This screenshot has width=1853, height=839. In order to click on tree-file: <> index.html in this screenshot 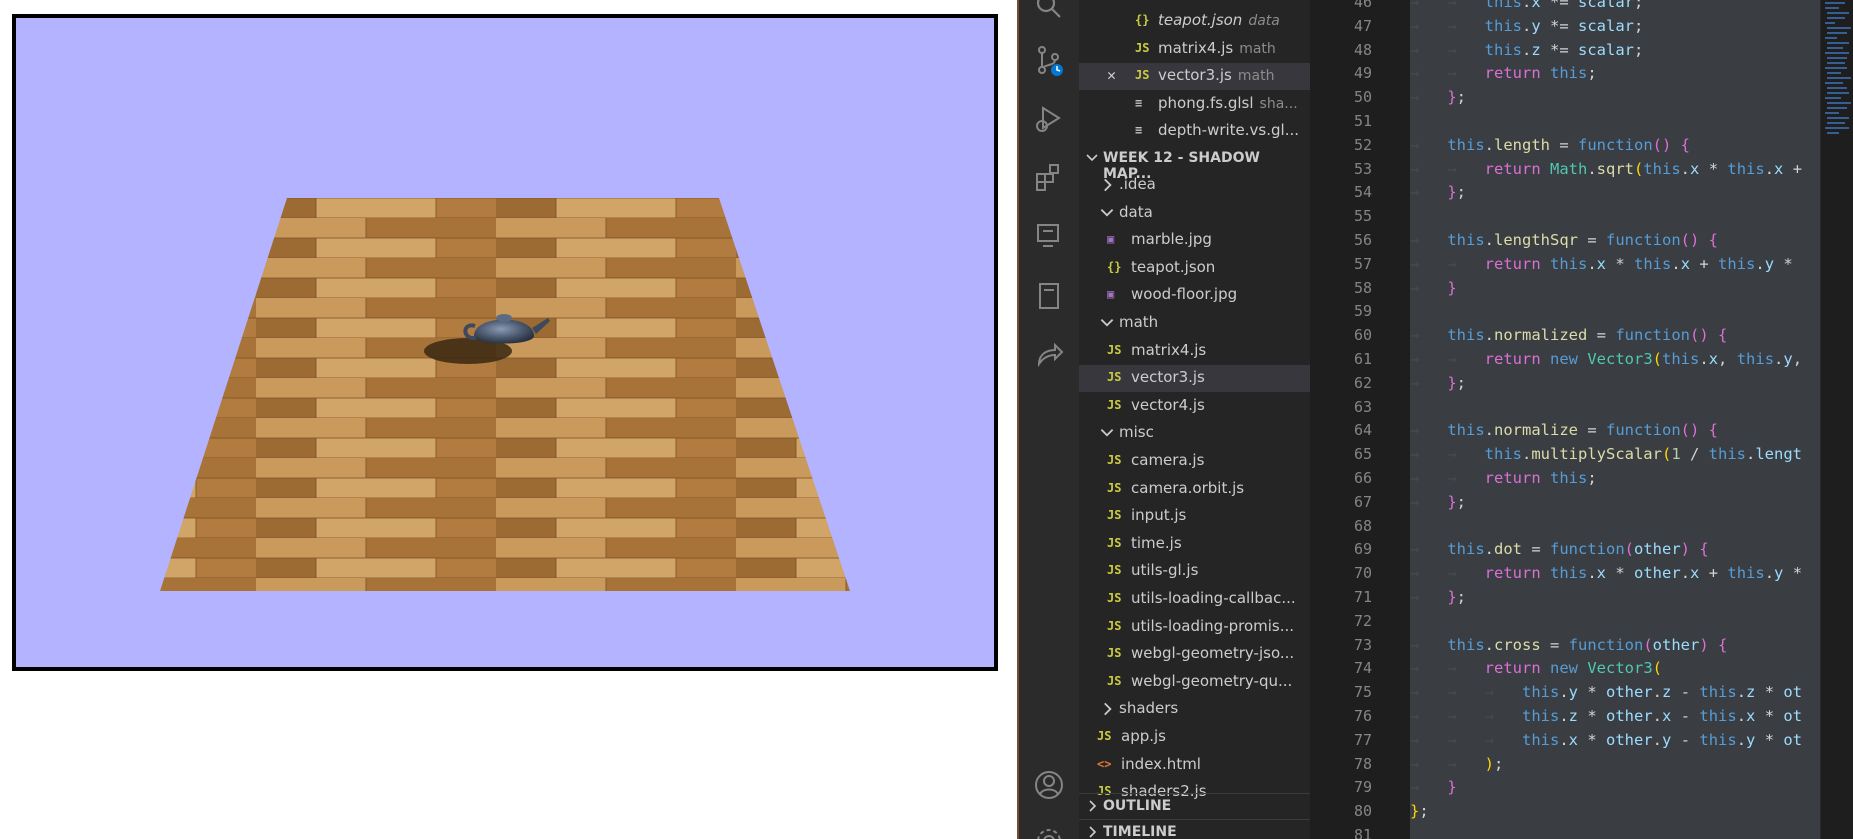, I will do `click(1194, 765)`.